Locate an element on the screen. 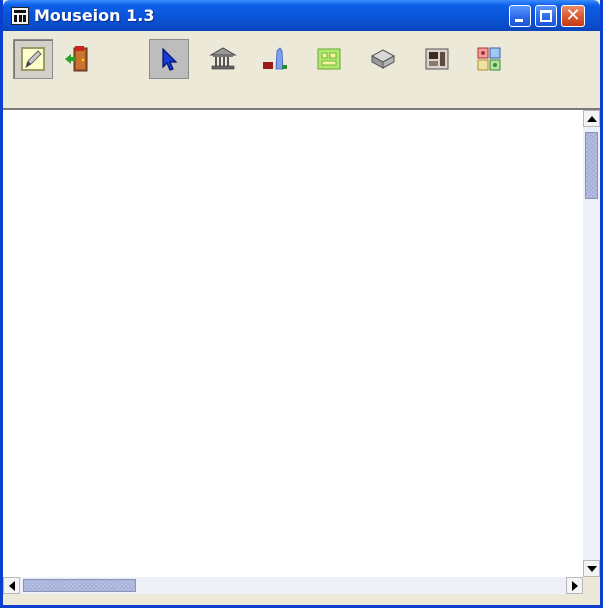  display-case-icon is located at coordinates (383, 59).